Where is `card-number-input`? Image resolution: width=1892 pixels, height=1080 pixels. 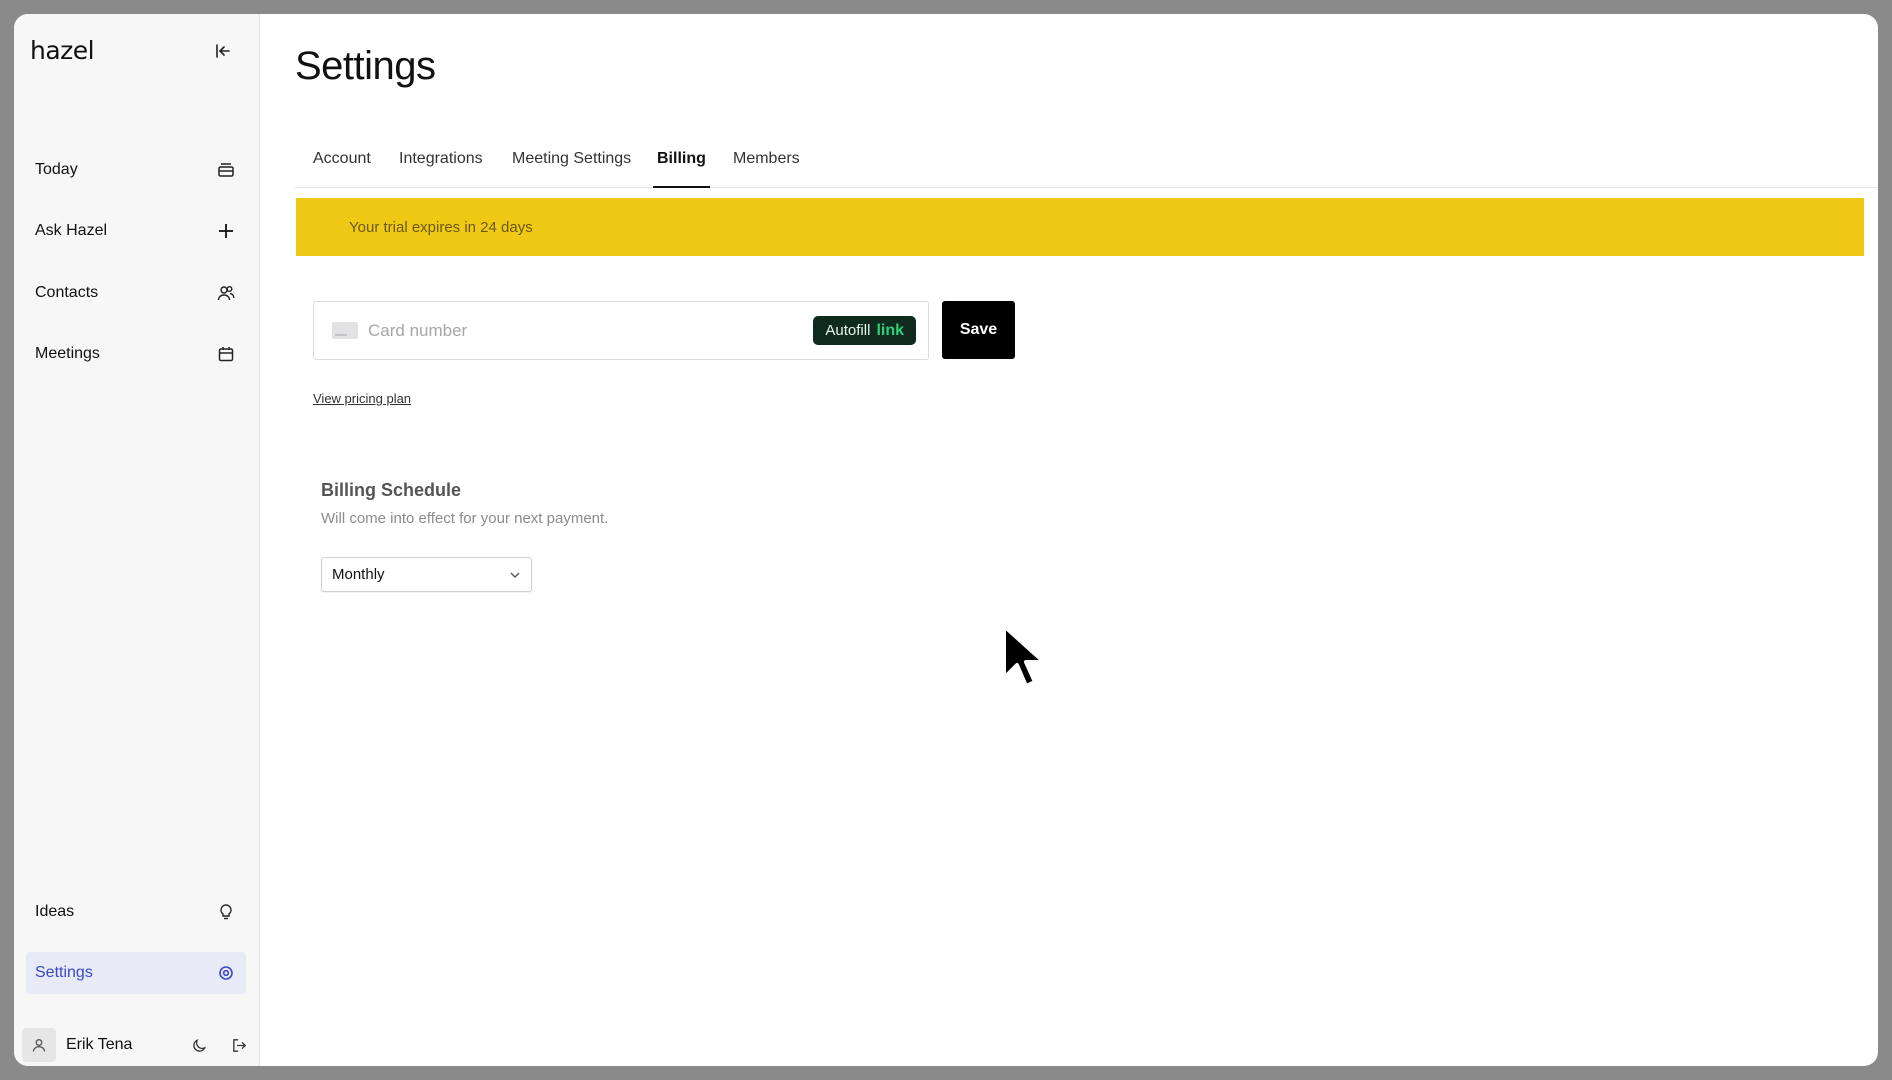 card-number-input is located at coordinates (591, 330).